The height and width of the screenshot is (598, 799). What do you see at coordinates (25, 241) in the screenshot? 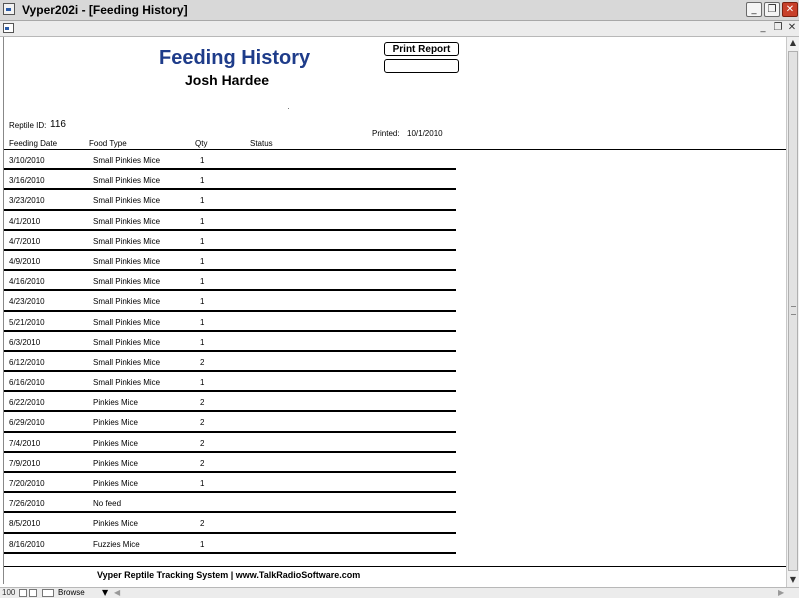
I see `row-date: 4/7/2010` at bounding box center [25, 241].